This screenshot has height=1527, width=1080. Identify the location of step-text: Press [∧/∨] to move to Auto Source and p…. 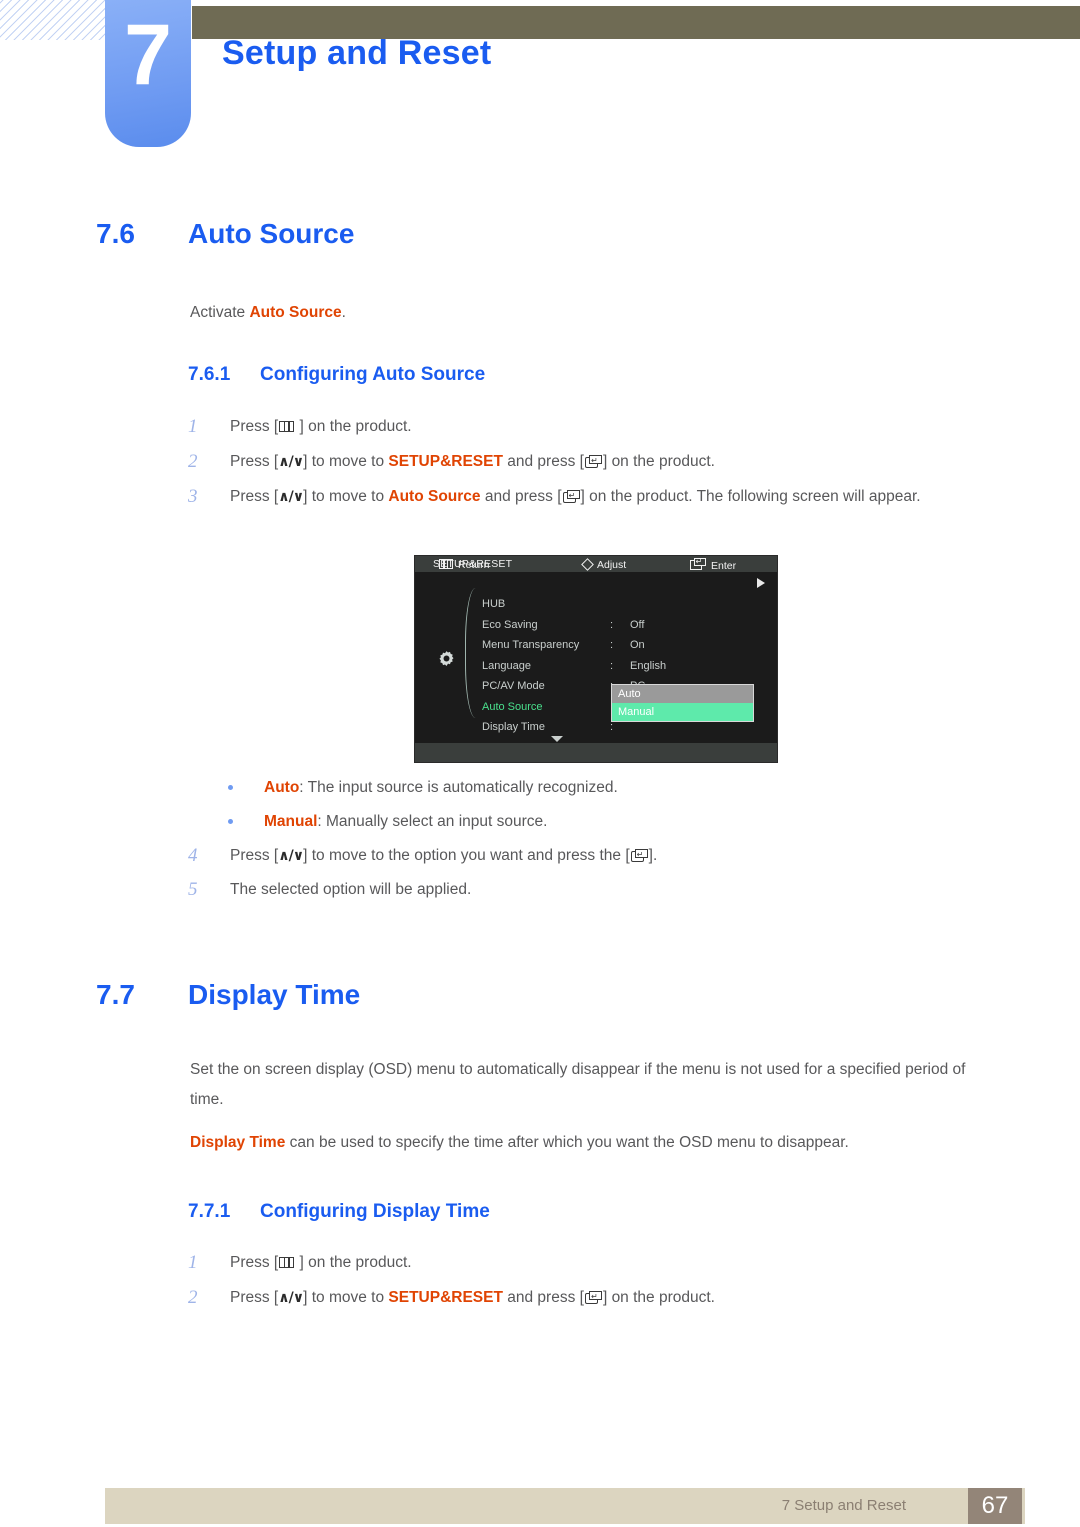
(604, 497).